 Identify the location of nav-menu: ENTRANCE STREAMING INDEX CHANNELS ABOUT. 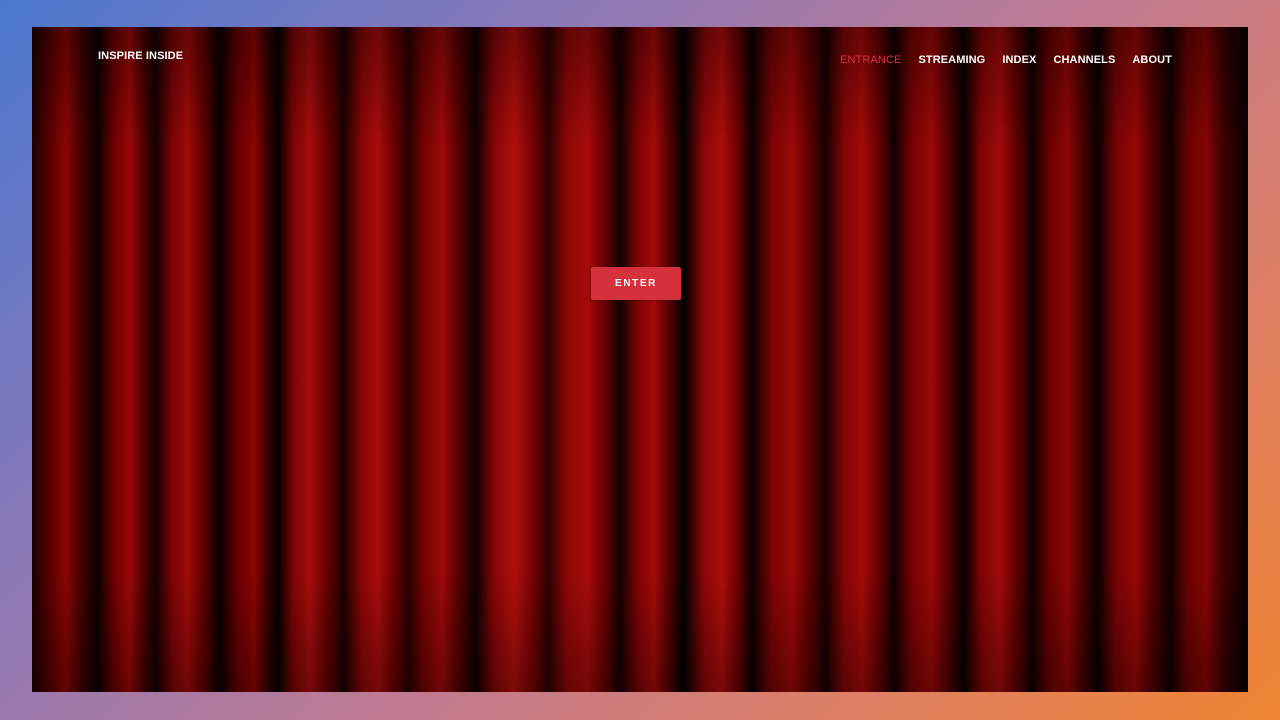
(1006, 59).